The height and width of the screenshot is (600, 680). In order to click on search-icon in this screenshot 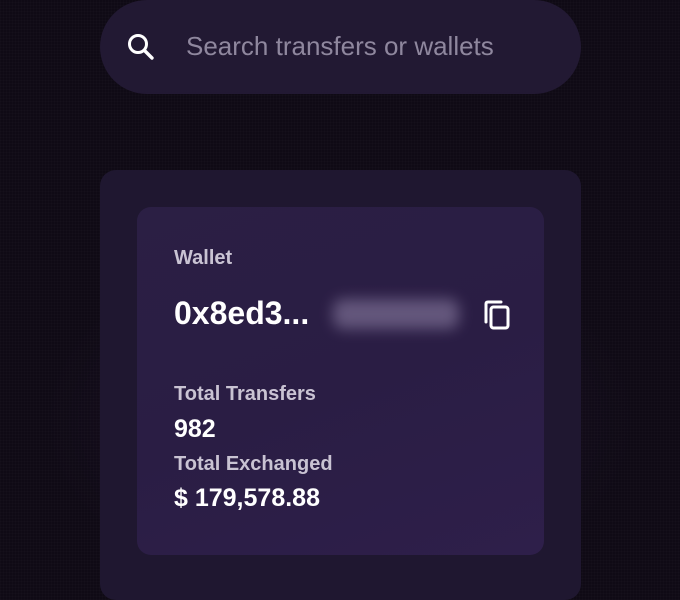, I will do `click(141, 47)`.